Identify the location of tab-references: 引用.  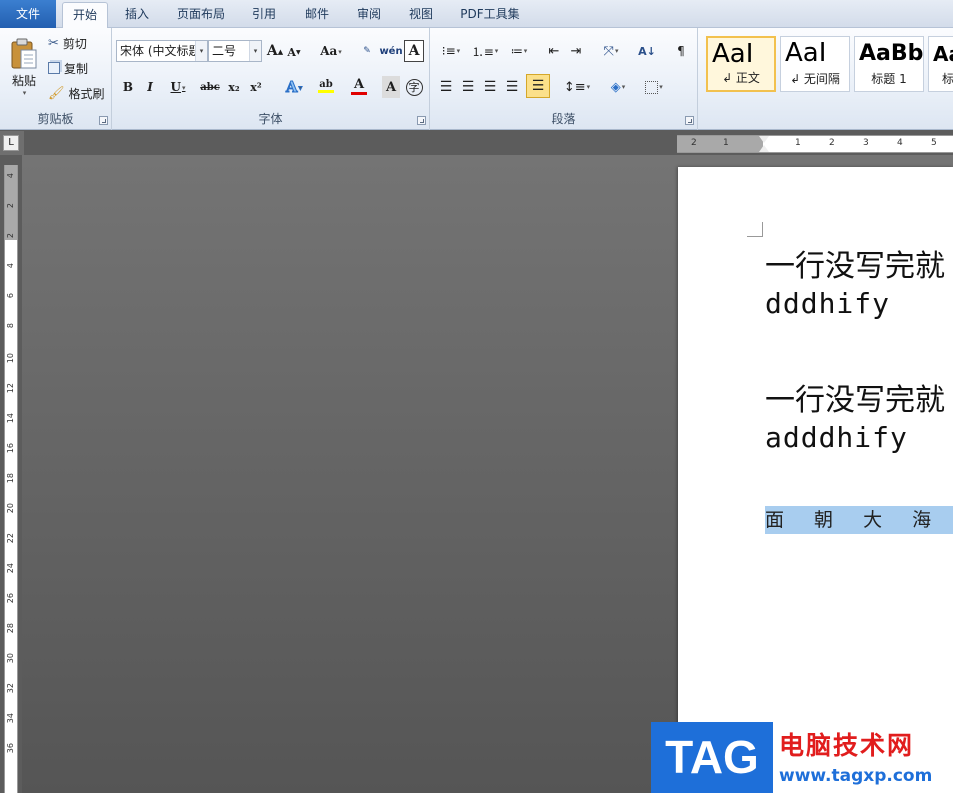
(264, 15).